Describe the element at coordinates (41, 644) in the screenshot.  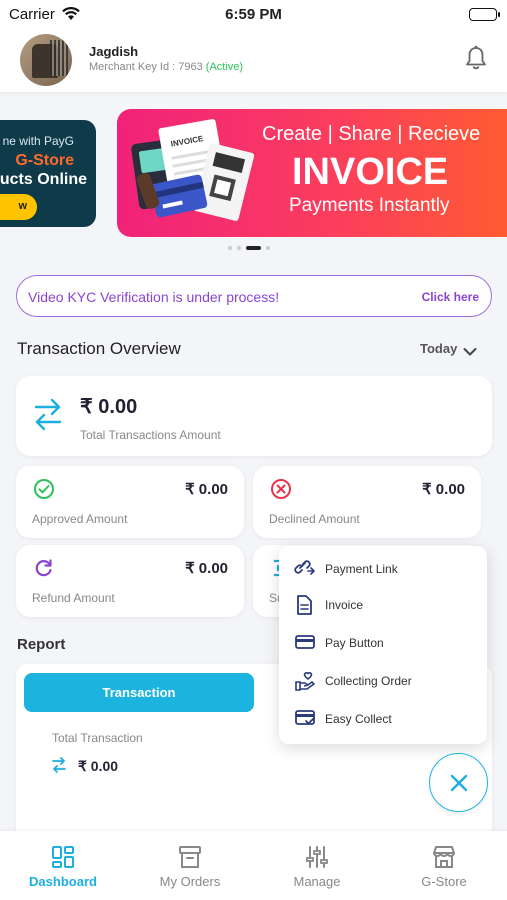
I see `report-title: Report` at that location.